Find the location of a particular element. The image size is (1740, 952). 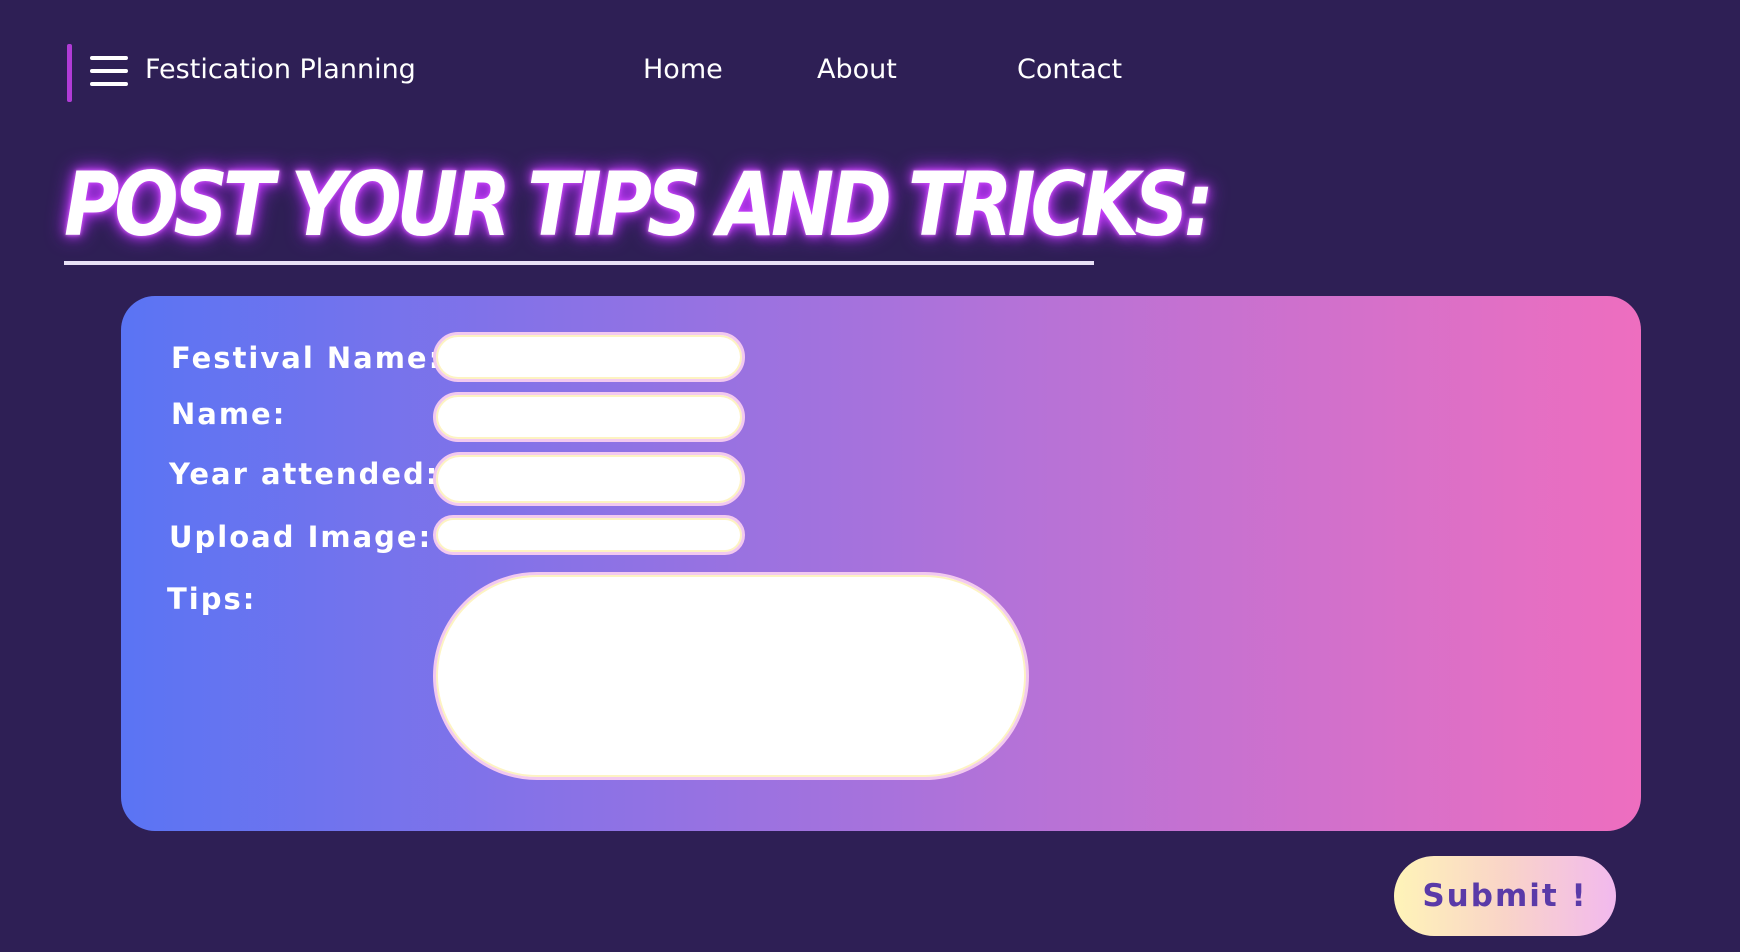

header: Festication Planning Home About Contact is located at coordinates (870, 70).